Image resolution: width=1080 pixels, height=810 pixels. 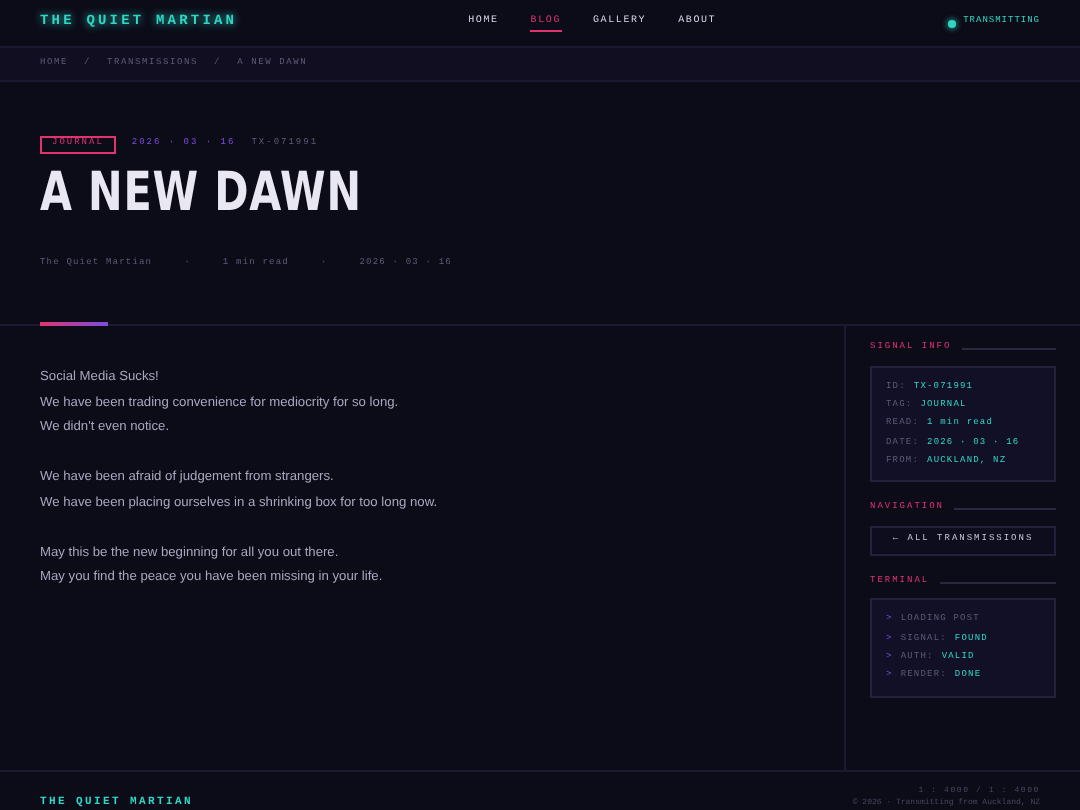 What do you see at coordinates (202, 194) in the screenshot?
I see `post-title: A NEW DAWN` at bounding box center [202, 194].